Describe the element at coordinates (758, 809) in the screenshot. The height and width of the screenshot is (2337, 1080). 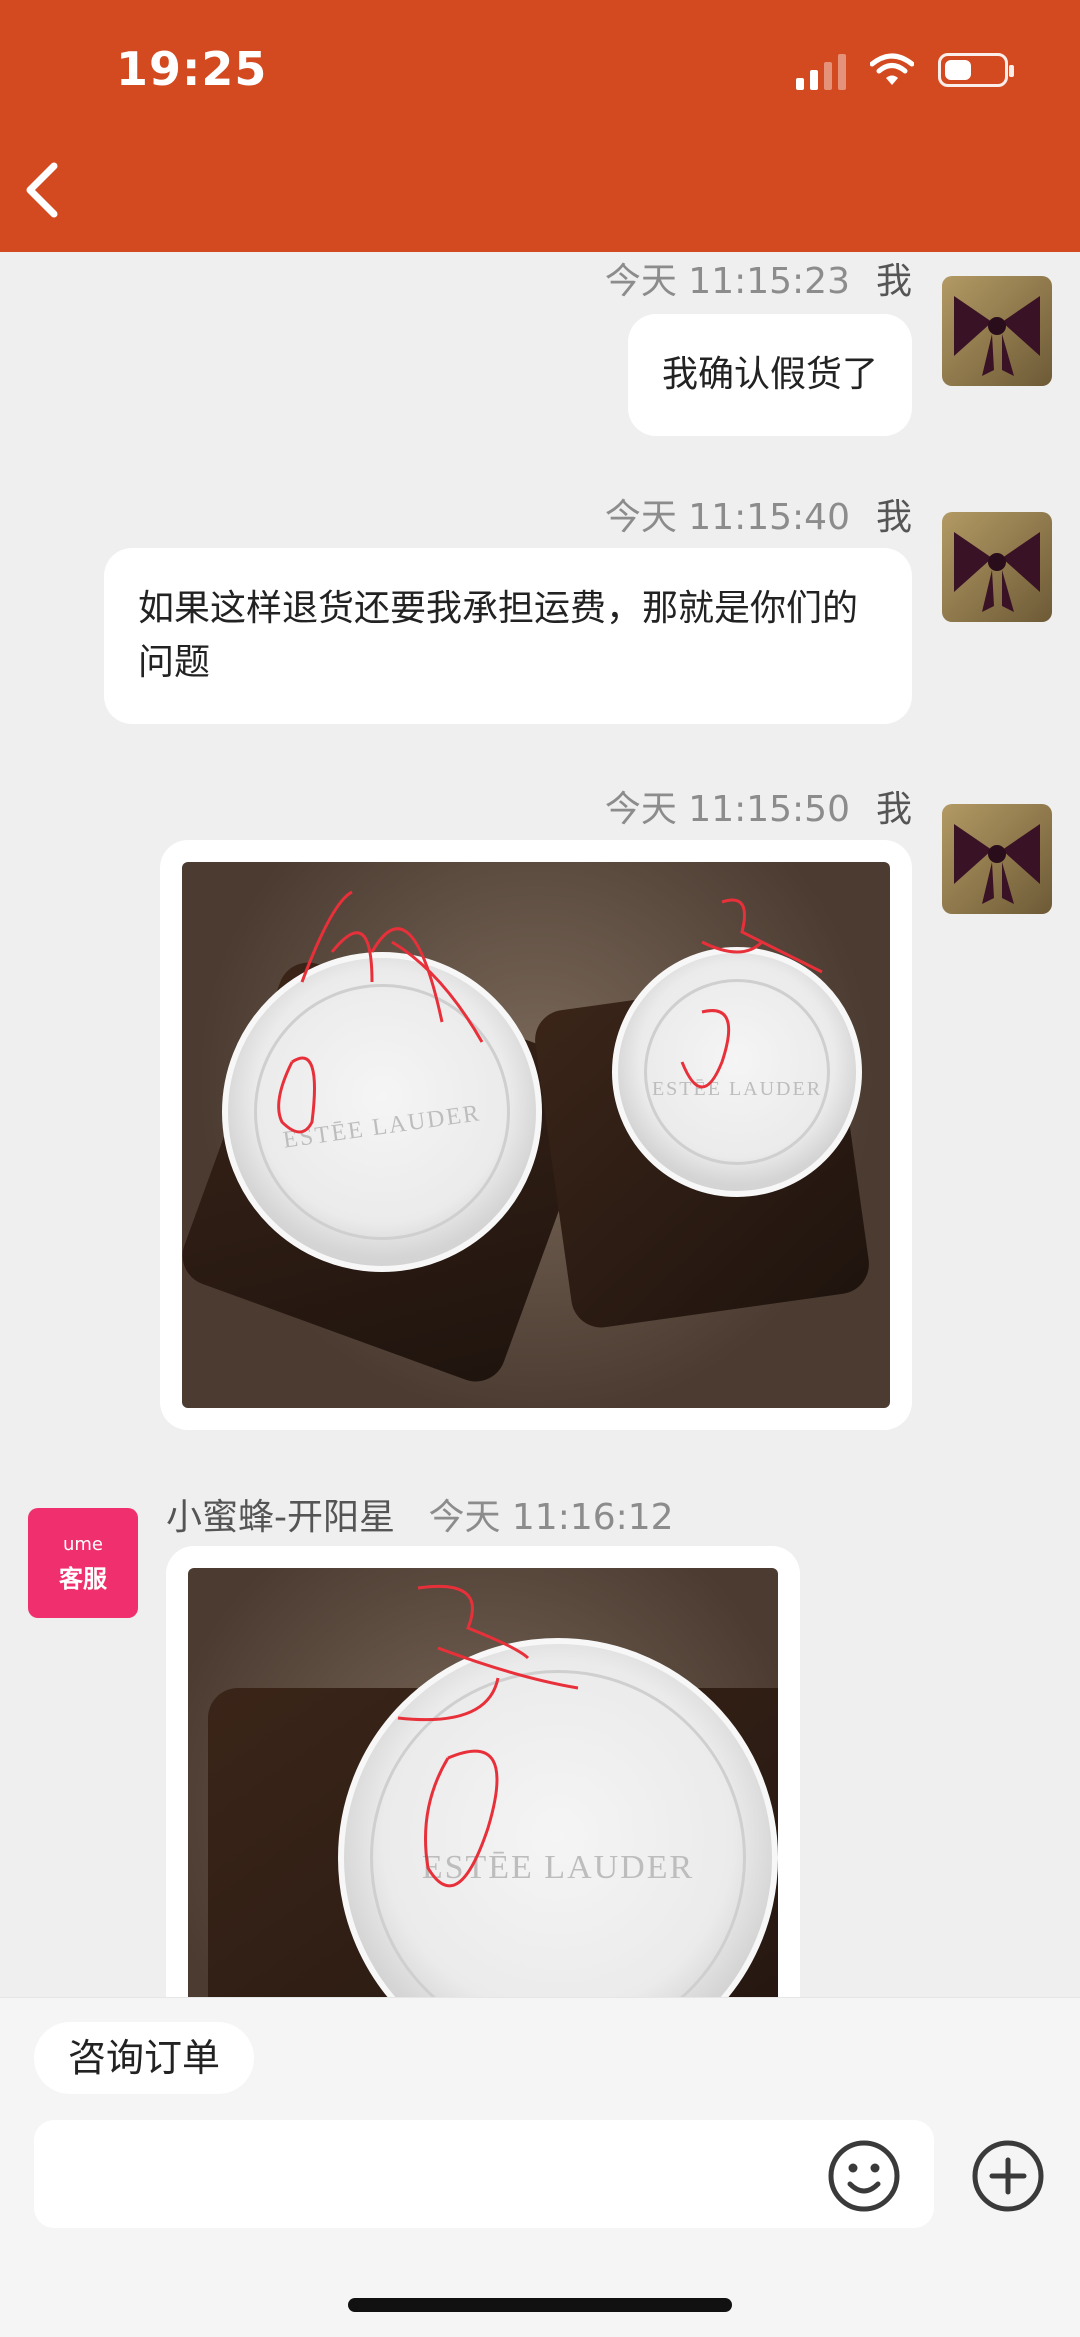
I see `message-meta: 今天 11:15:50 我` at that location.